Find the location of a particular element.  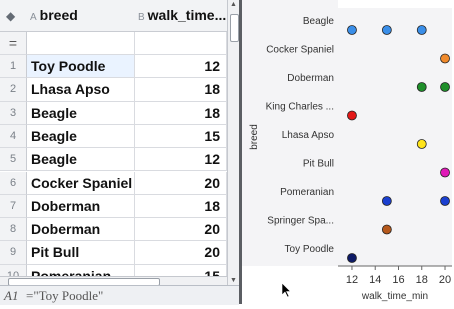

sheet-corner: ◆ is located at coordinates (14, 16).